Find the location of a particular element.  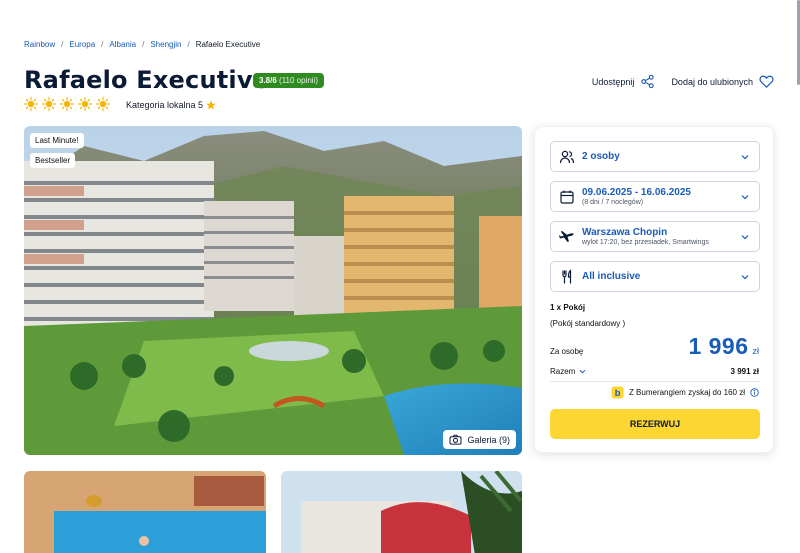

page-title: Rafaelo Executive is located at coordinates (147, 80).